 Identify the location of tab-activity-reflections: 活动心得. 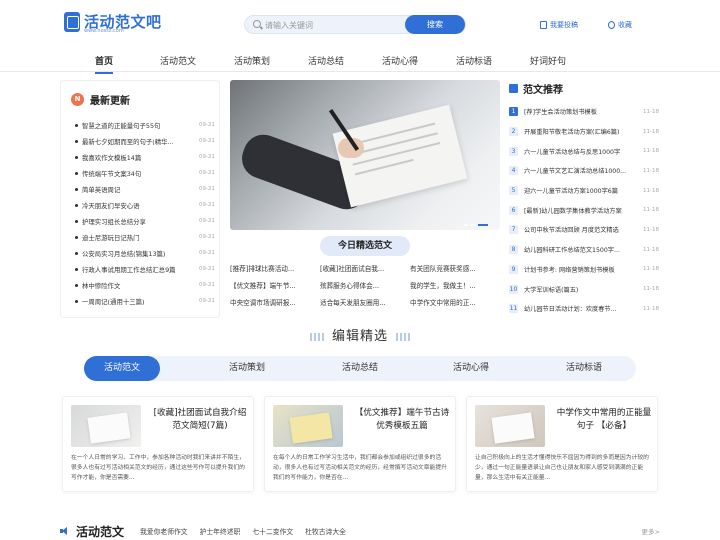
(471, 368).